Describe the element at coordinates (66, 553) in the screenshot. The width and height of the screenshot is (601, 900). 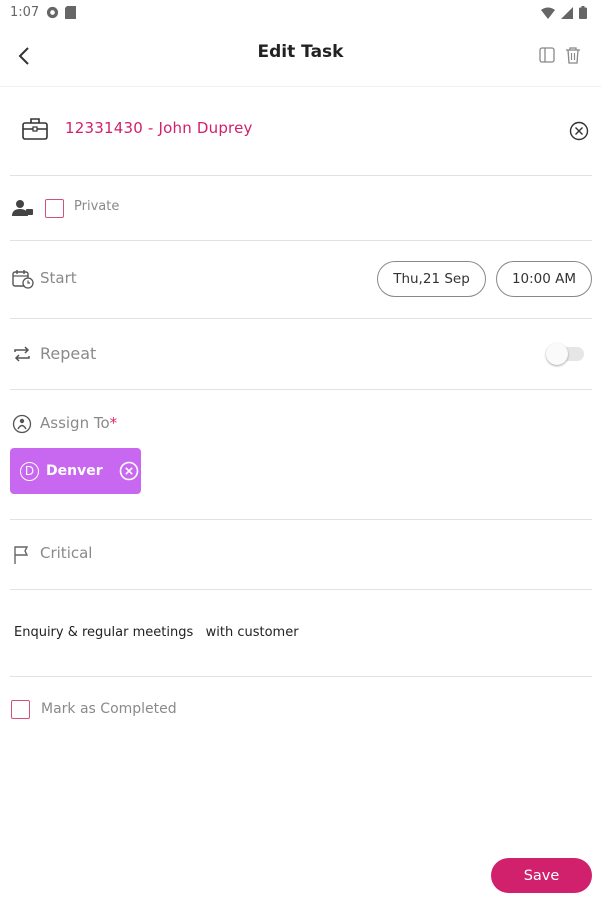
I see `priority-label: Critical` at that location.